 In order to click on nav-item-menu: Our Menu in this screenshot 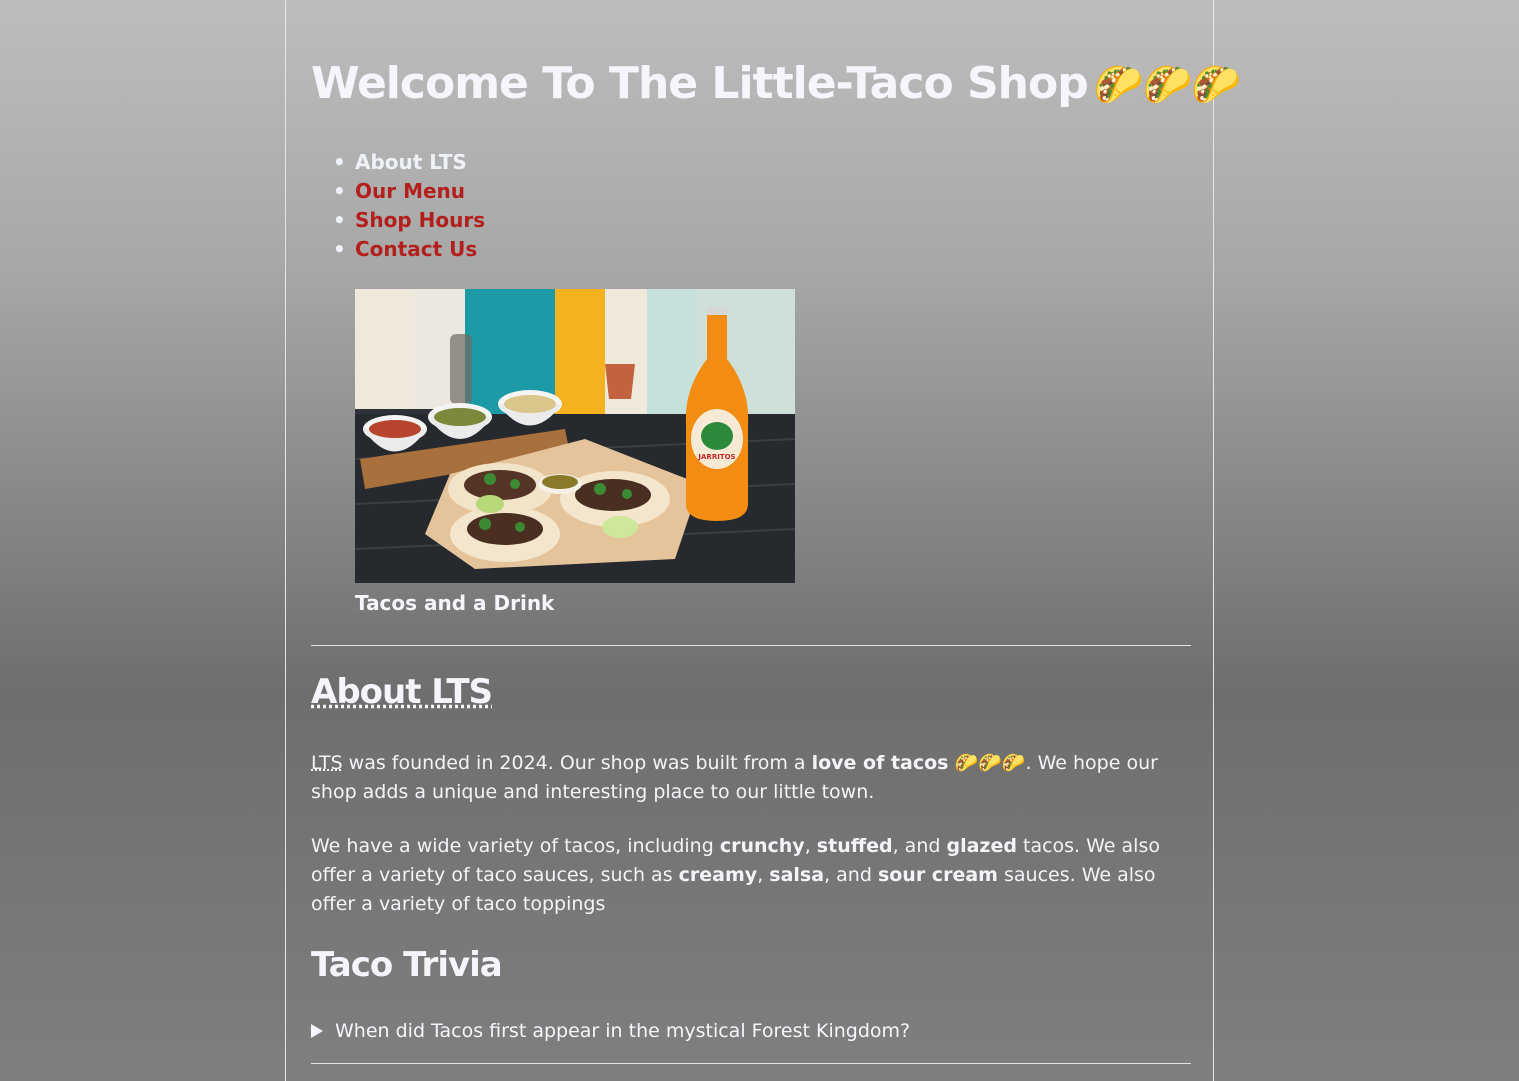, I will do `click(409, 191)`.